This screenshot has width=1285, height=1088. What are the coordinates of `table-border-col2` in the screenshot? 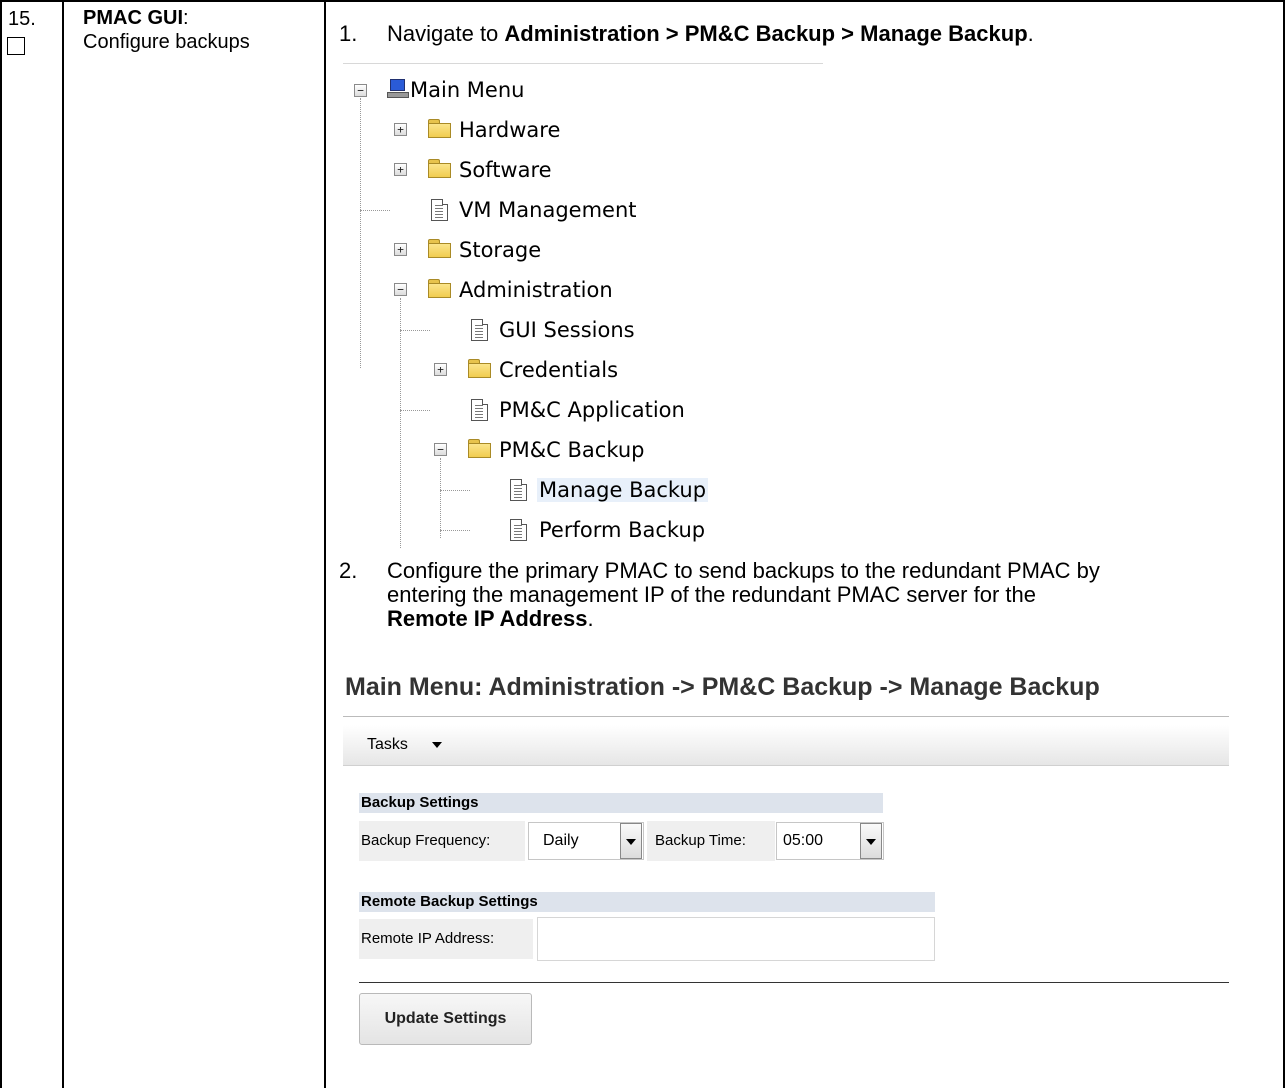 It's located at (325, 544).